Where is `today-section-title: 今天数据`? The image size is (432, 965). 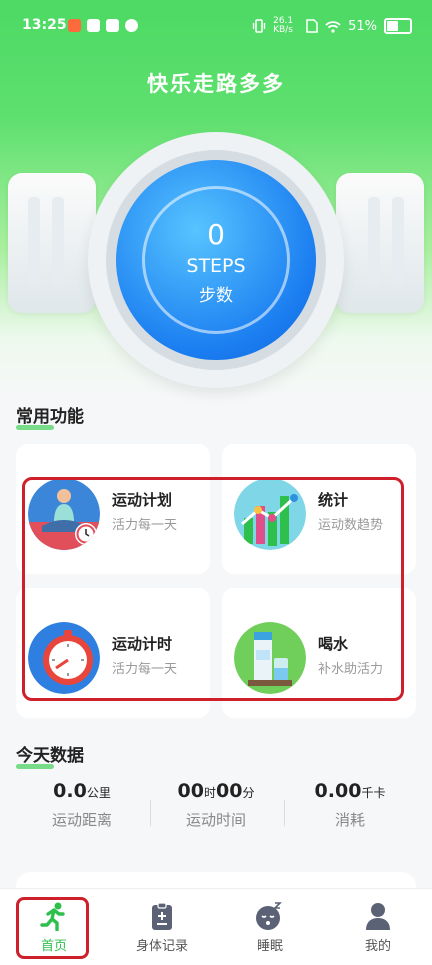 today-section-title: 今天数据 is located at coordinates (50, 755).